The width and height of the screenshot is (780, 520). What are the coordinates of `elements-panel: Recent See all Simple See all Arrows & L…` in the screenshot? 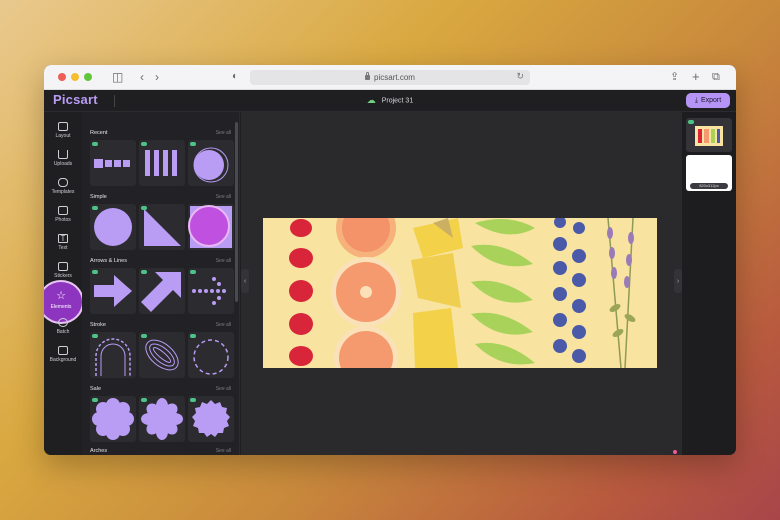 It's located at (161, 283).